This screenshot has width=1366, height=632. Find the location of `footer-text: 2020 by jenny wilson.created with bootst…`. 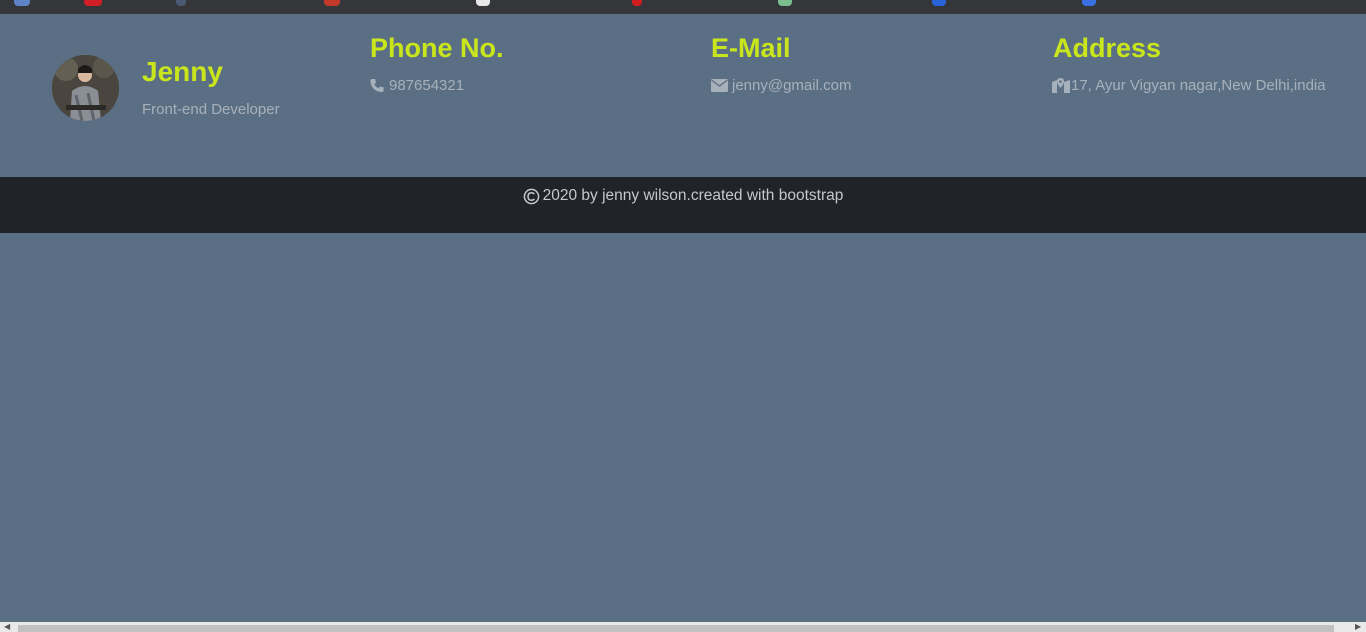

footer-text: 2020 by jenny wilson.created with bootst… is located at coordinates (693, 195).